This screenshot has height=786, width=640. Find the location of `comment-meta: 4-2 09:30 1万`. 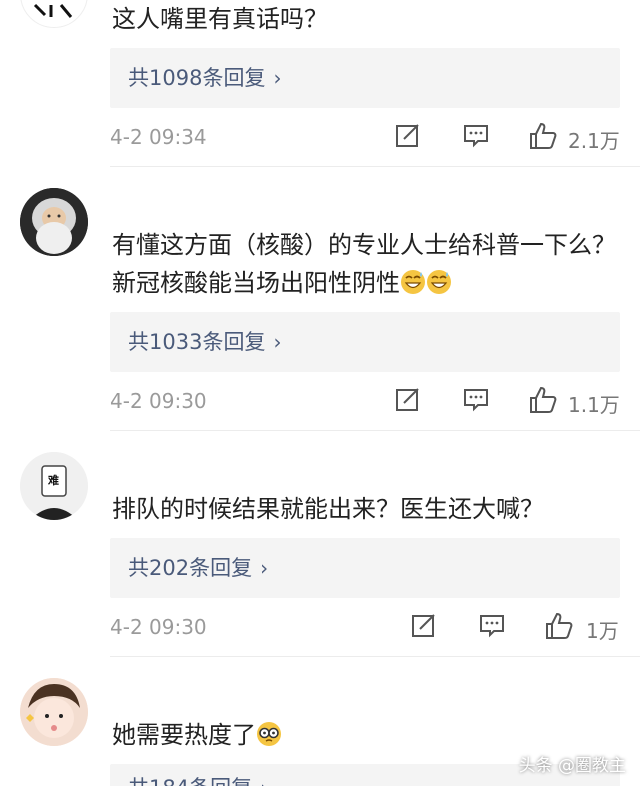

comment-meta: 4-2 09:30 1万 is located at coordinates (370, 628).